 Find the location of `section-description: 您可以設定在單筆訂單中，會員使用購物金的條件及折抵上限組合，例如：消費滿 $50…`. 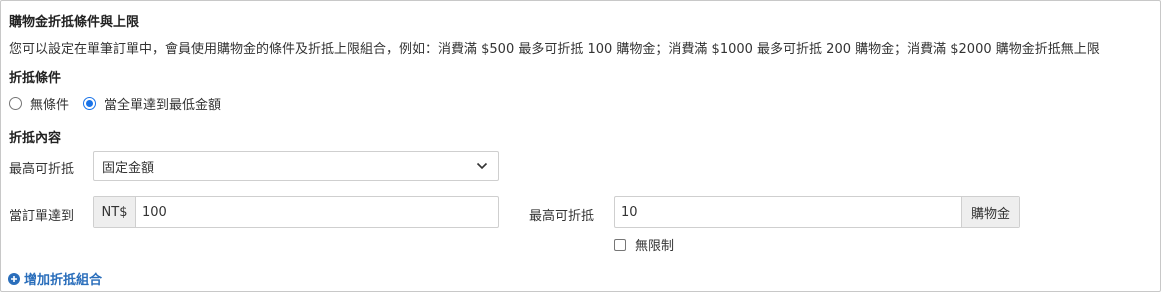

section-description: 您可以設定在單筆訂單中，會員使用購物金的條件及折抵上限組合，例如：消費滿 $50… is located at coordinates (554, 49).